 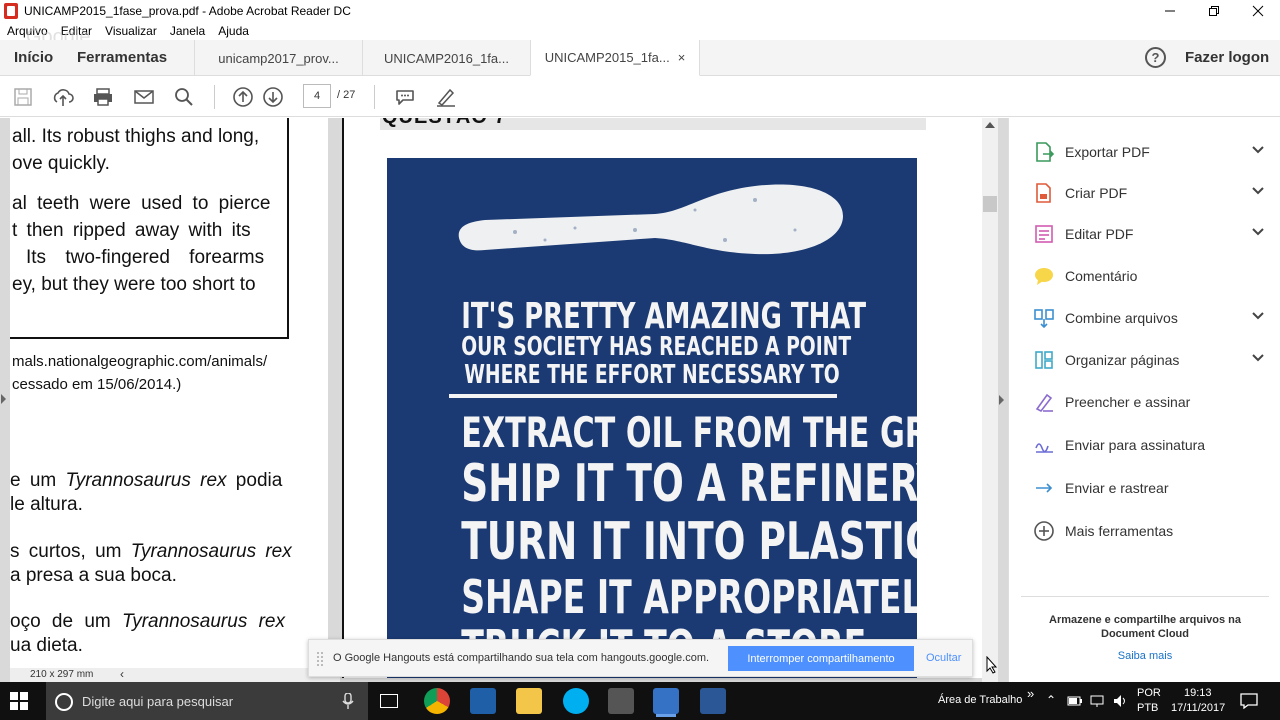 I want to click on page-number-input: 4, so click(x=317, y=96).